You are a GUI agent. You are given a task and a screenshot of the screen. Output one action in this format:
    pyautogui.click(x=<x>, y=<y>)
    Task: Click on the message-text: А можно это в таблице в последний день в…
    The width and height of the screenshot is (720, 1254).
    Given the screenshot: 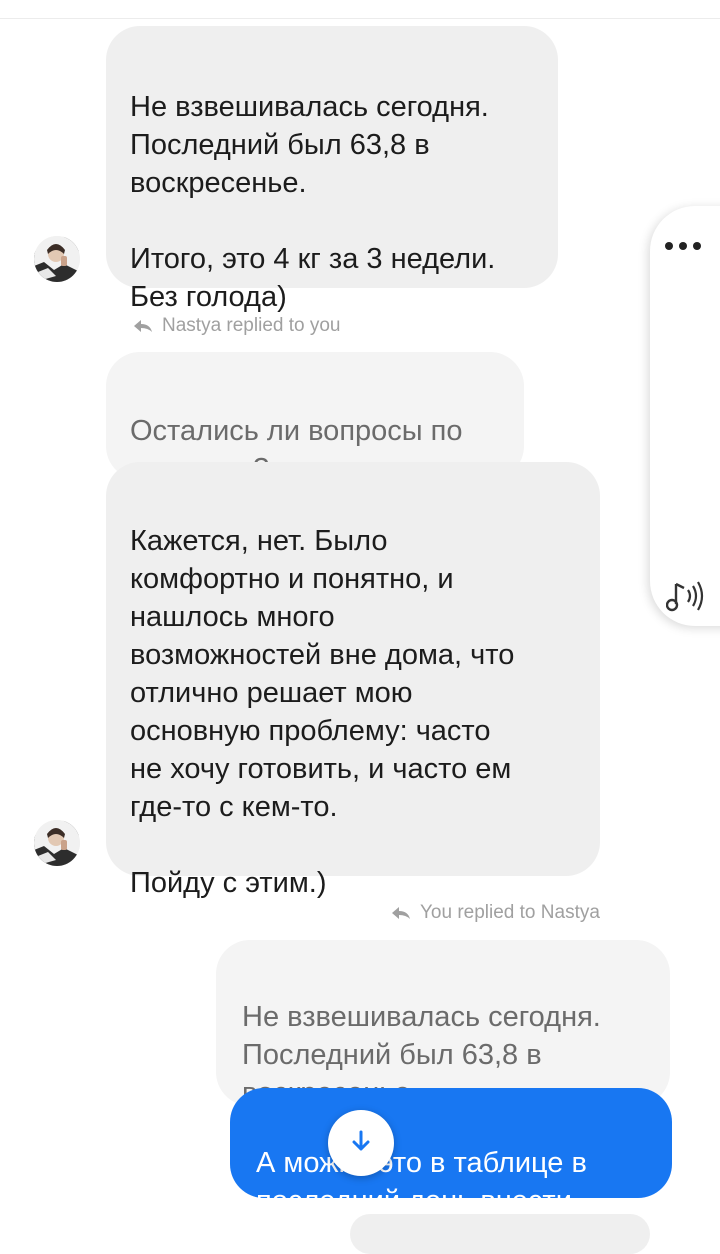 What is the action you would take?
    pyautogui.click(x=421, y=1182)
    